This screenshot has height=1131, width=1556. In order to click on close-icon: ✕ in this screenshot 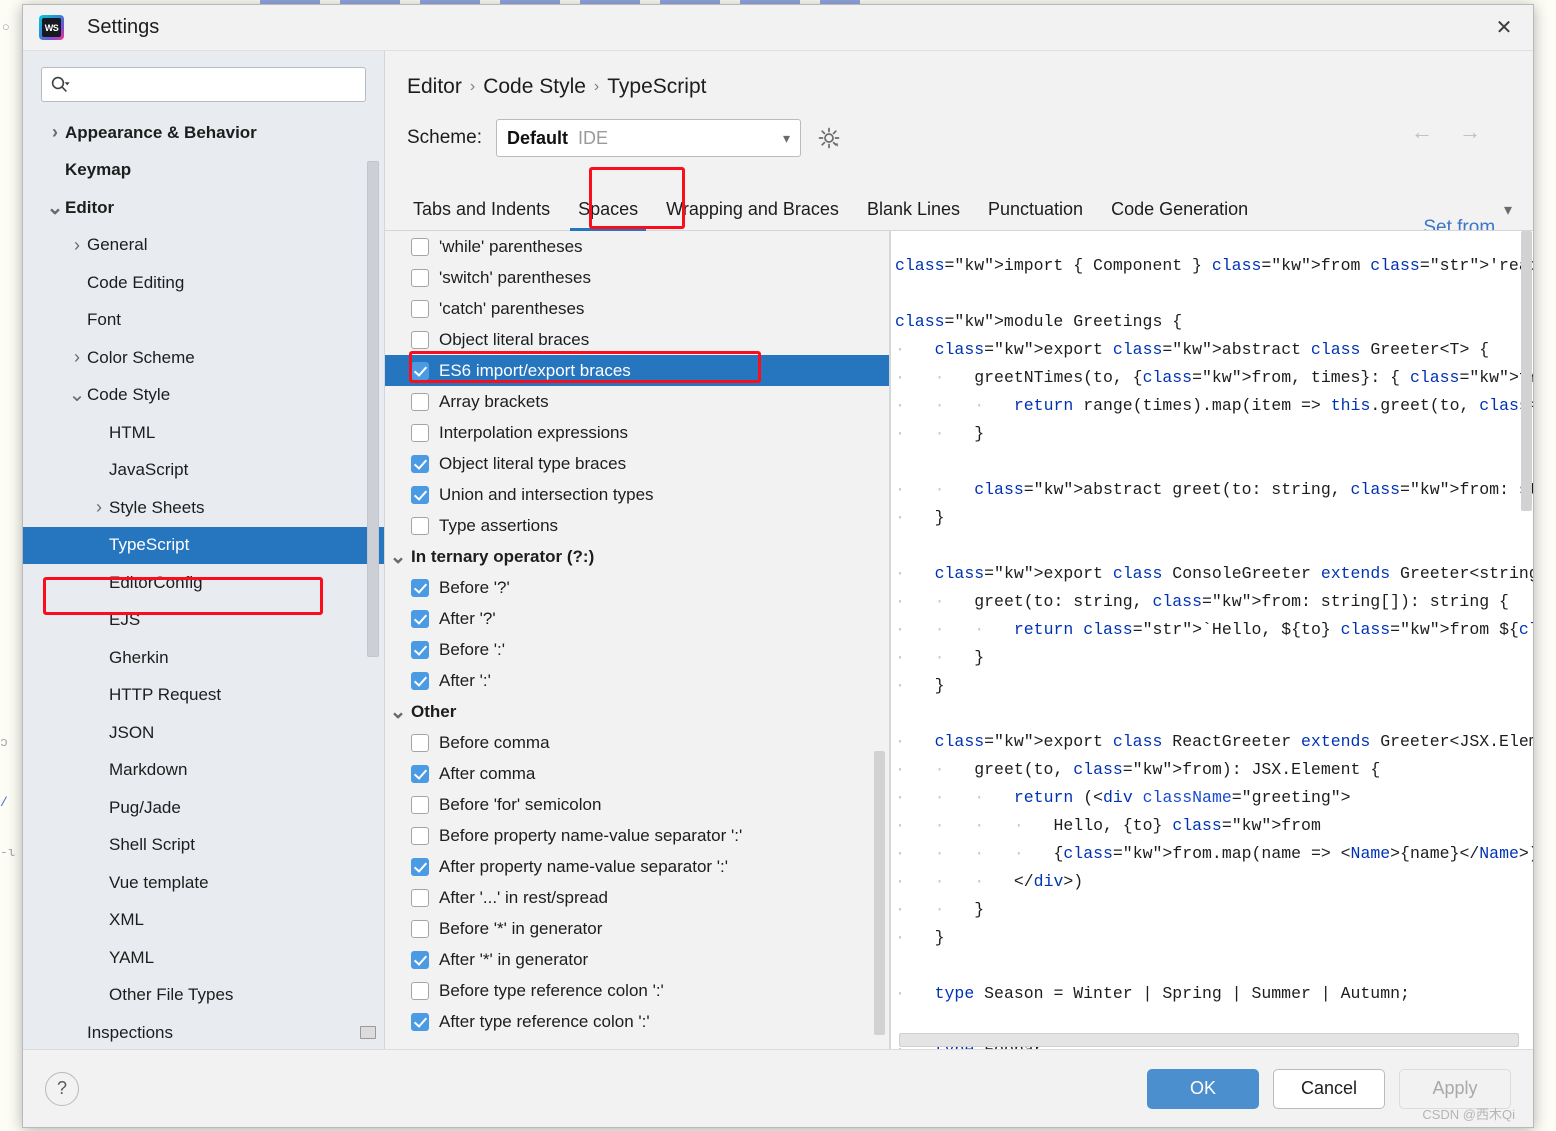, I will do `click(1504, 28)`.